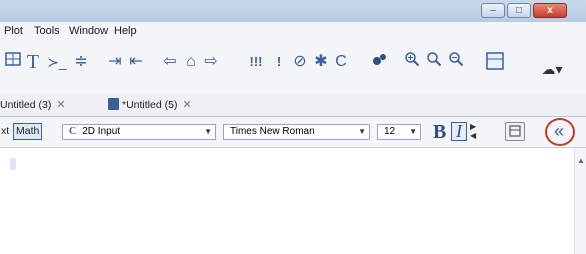  Describe the element at coordinates (28, 131) in the screenshot. I see `math-mode-button: Math` at that location.